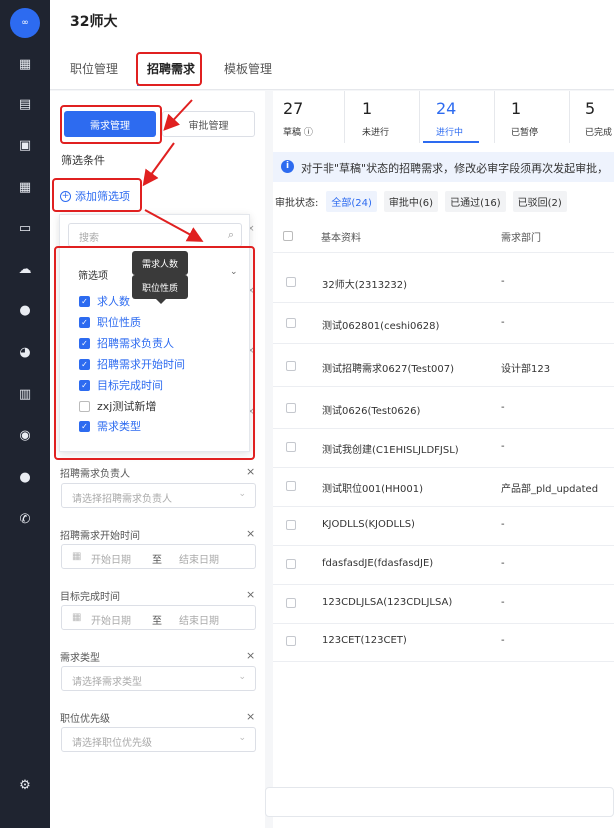 The height and width of the screenshot is (828, 614). Describe the element at coordinates (455, 168) in the screenshot. I see `notice-text: 对于非"草稿"状态的招聘需求，修改必审字段须再次发起审批，` at that location.